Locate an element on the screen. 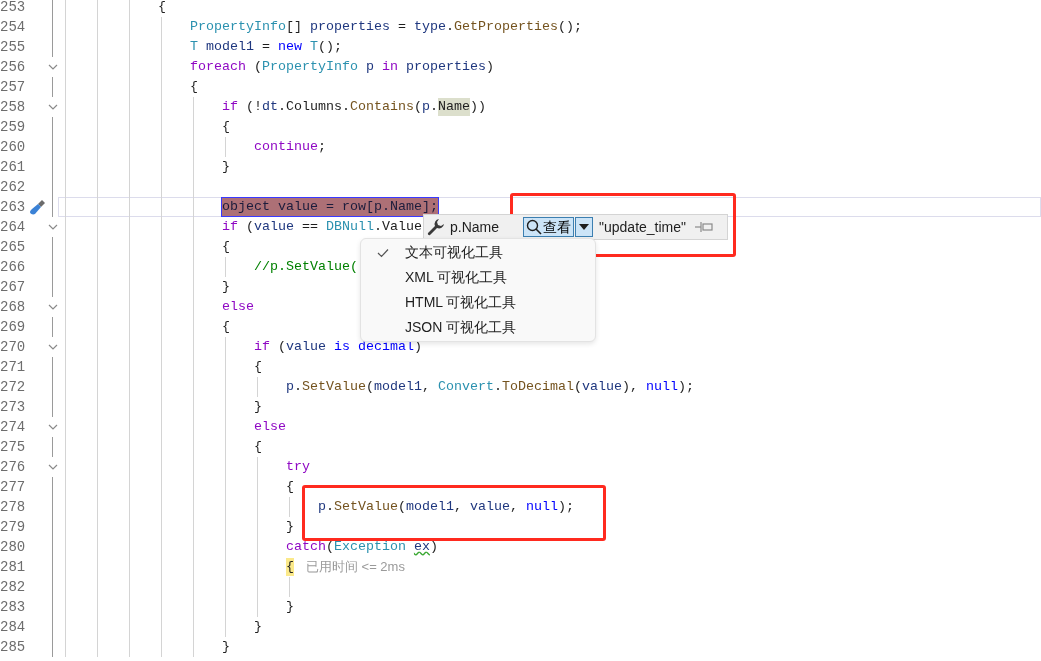  caret-icon is located at coordinates (584, 227).